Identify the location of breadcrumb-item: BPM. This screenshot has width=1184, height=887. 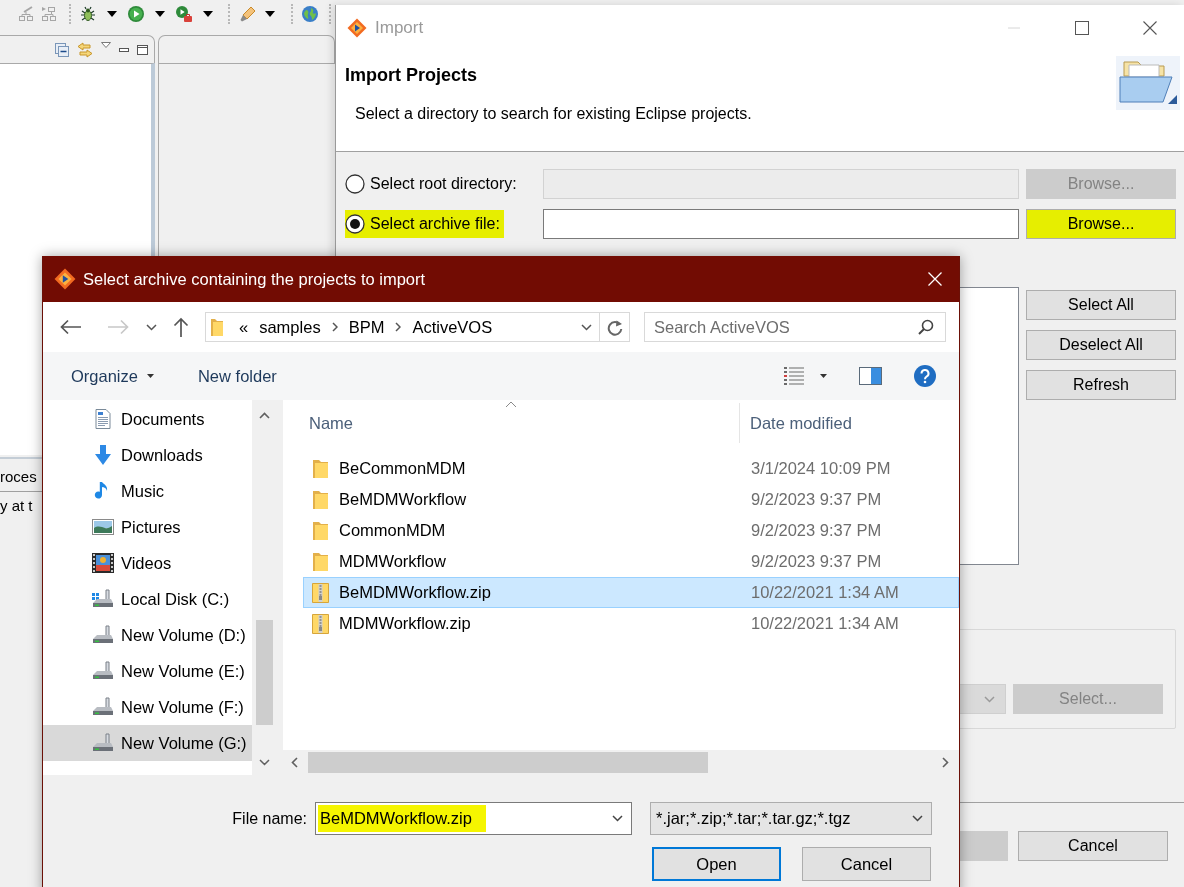
(366, 327).